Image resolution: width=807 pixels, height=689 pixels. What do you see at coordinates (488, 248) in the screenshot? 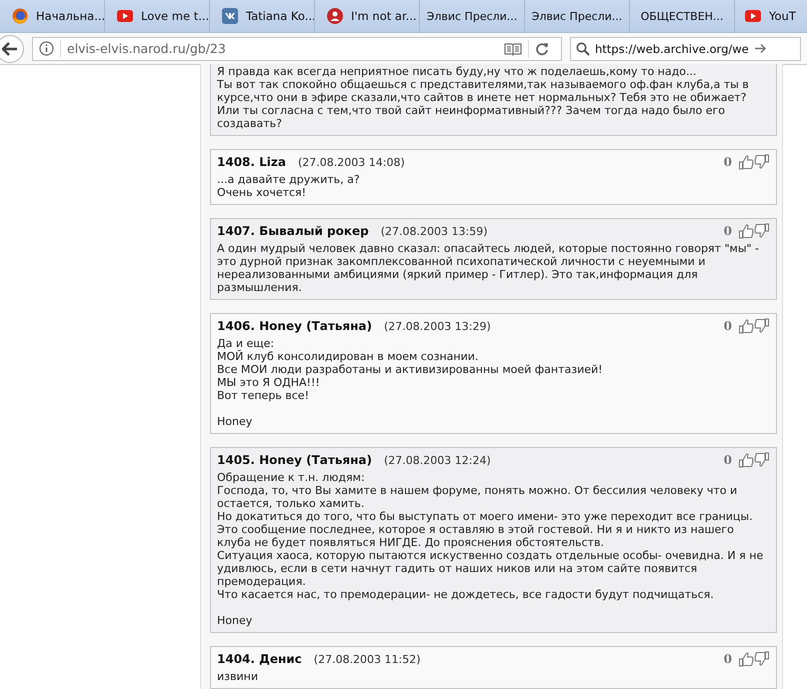
I see `comment-text: А один мудрый человек давно сказал: опасайтесь людей, которые постоянно говорят "мы" -` at bounding box center [488, 248].